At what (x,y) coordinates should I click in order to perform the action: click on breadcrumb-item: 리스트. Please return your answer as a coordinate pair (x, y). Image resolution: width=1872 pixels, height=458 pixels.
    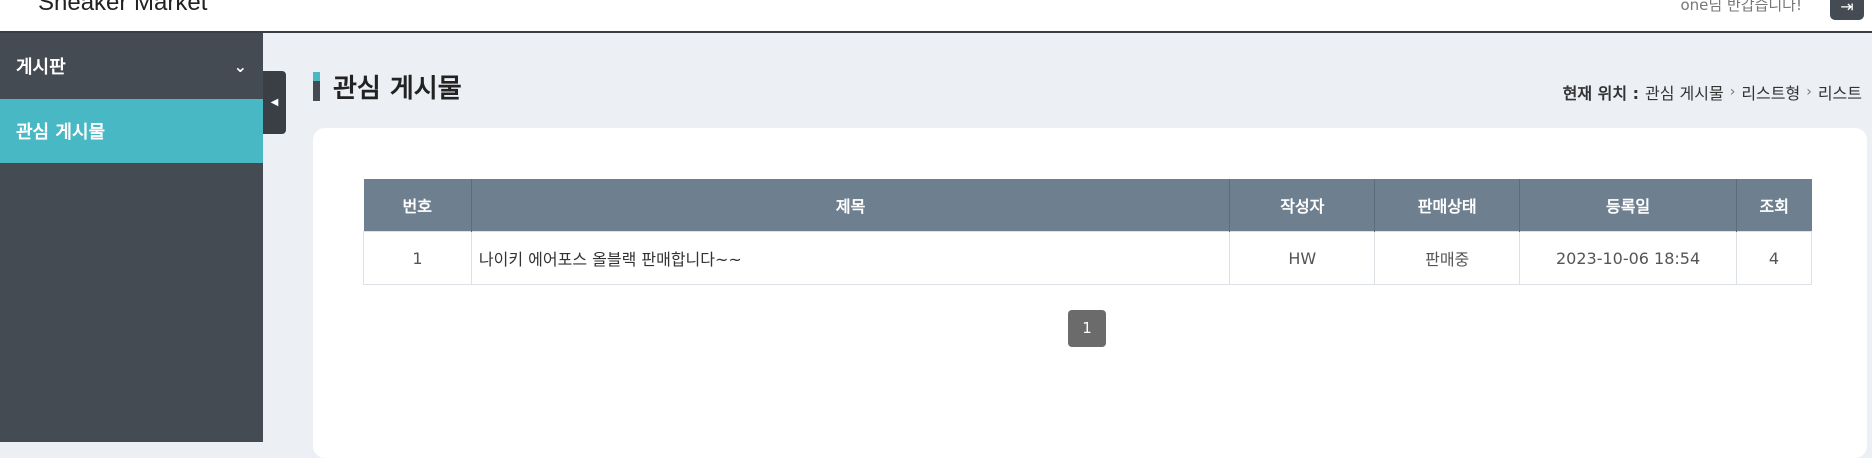
    Looking at the image, I should click on (1840, 92).